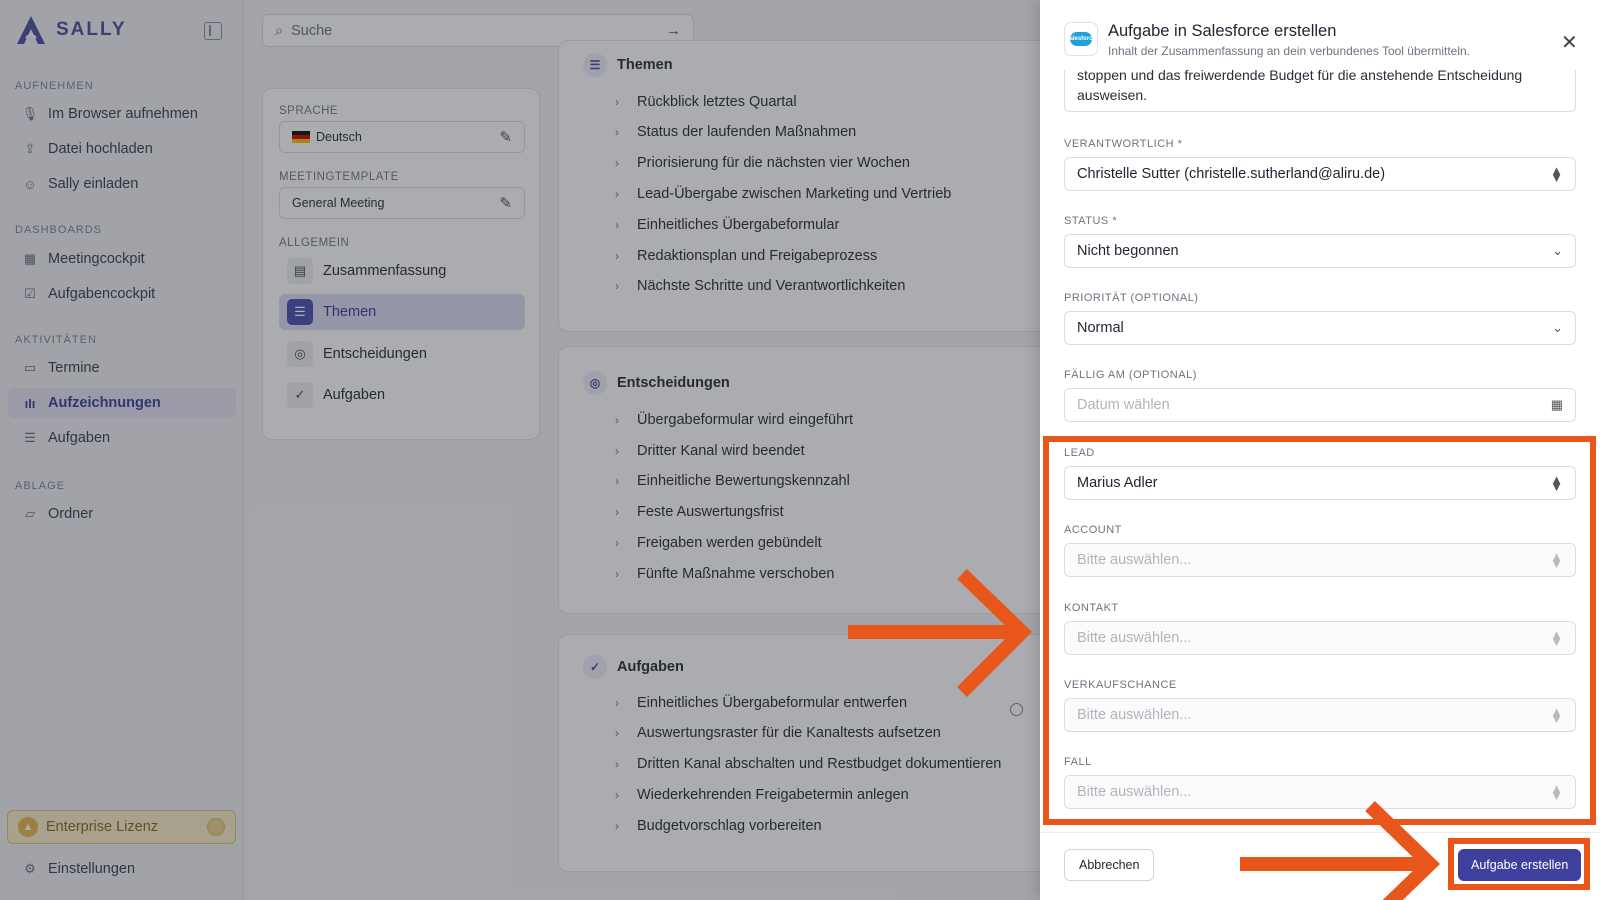 This screenshot has height=900, width=1600. What do you see at coordinates (1131, 298) in the screenshot?
I see `priority-label: PRIORITÄT (OPTIONAL)` at bounding box center [1131, 298].